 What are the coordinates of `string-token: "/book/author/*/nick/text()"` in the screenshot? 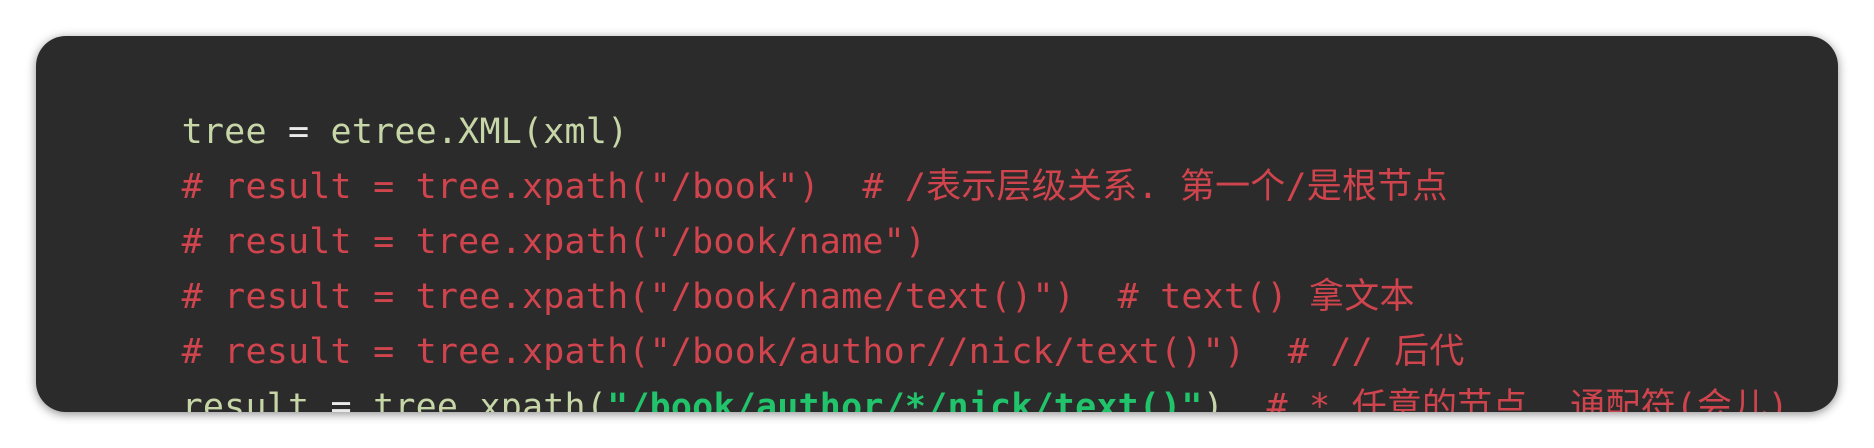 It's located at (905, 399).